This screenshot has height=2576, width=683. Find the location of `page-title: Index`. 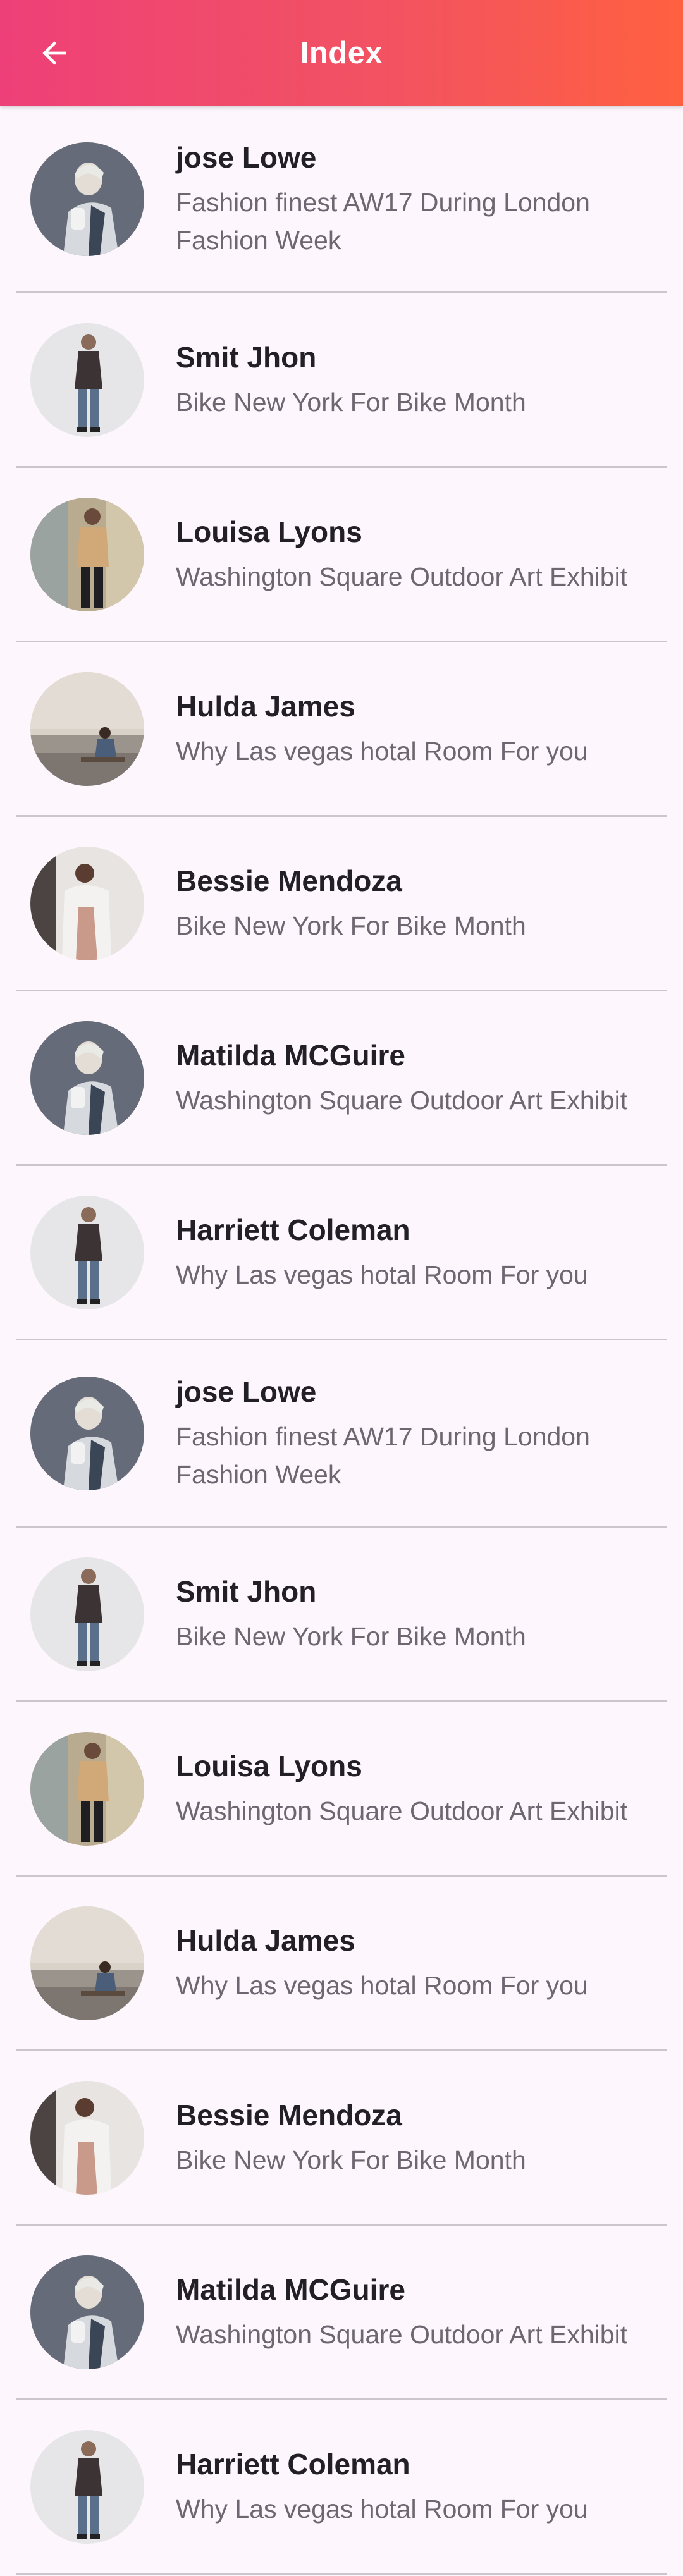

page-title: Index is located at coordinates (341, 53).